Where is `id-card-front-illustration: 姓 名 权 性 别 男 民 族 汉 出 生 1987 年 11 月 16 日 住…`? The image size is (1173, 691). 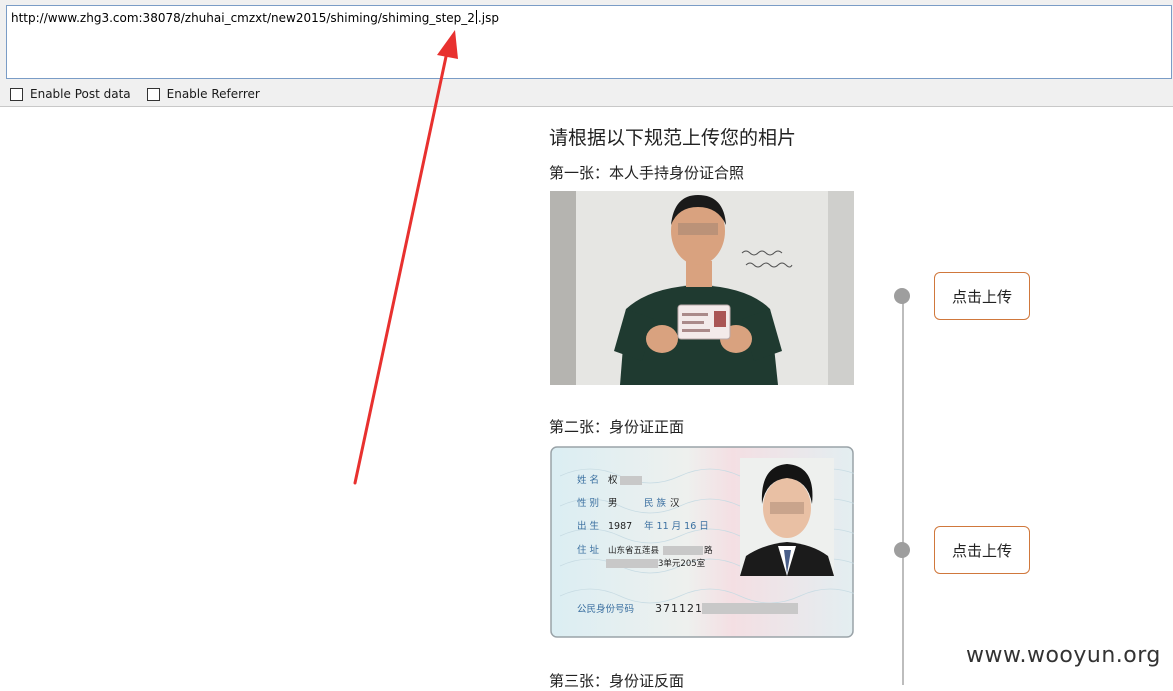 id-card-front-illustration: 姓 名 权 性 别 男 民 族 汉 出 生 1987 年 11 月 16 日 住… is located at coordinates (702, 542).